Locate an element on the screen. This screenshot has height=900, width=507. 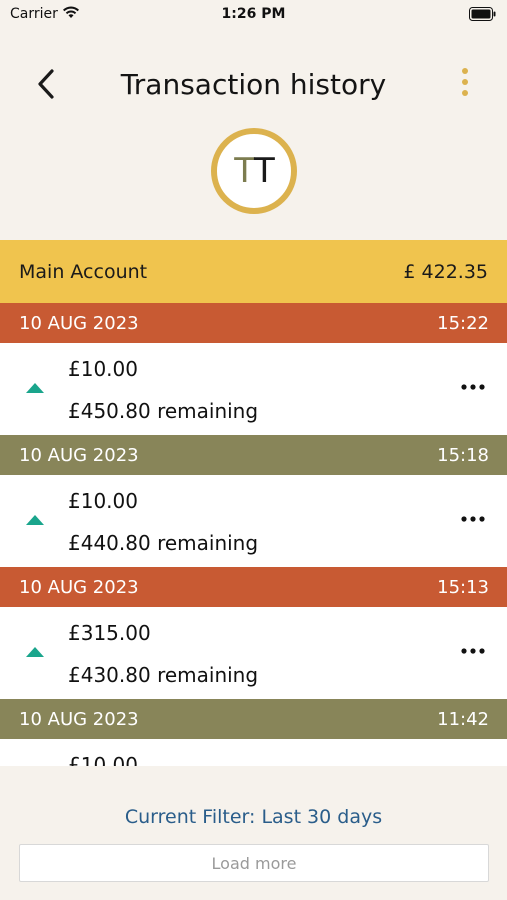
more-vert-icon is located at coordinates (465, 82).